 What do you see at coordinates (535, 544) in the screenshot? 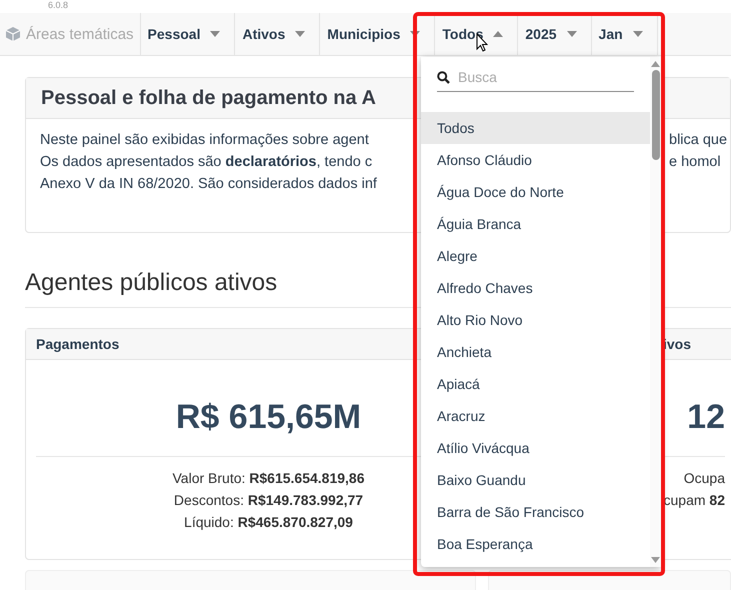
I see `dropdown-option: Boa Esperança` at bounding box center [535, 544].